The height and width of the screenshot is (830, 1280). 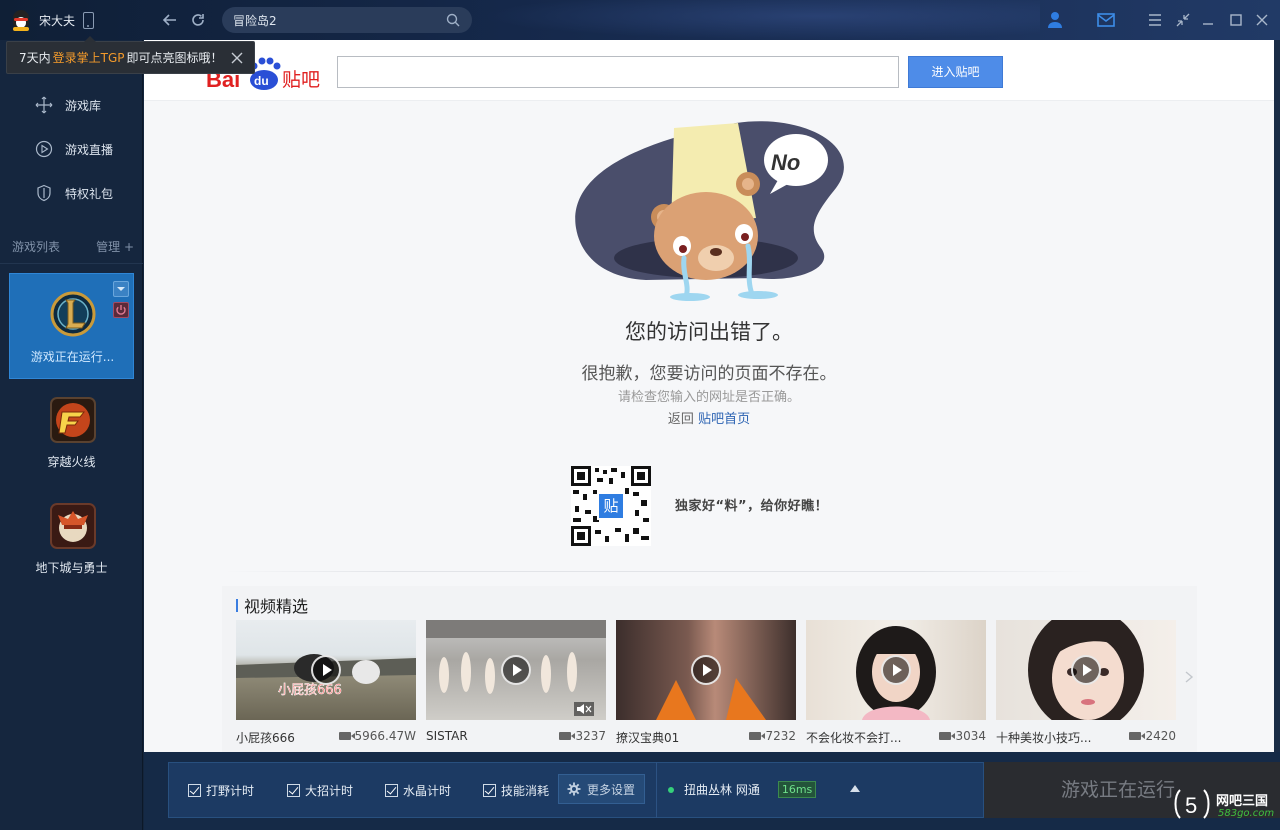 What do you see at coordinates (1277, 396) in the screenshot?
I see `scrollbar` at bounding box center [1277, 396].